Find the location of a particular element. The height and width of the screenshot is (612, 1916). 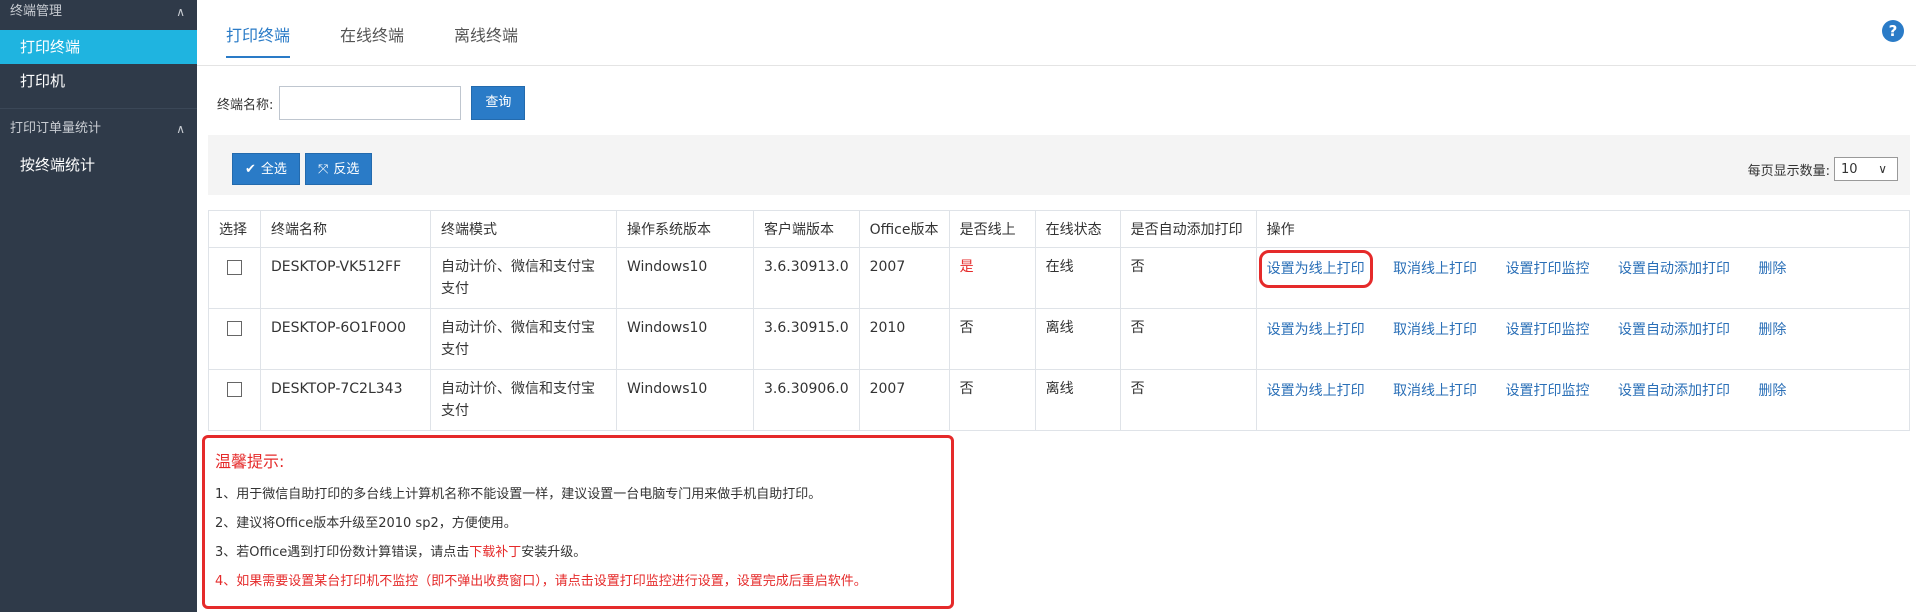

cell-name: DESKTOP-6O1F0O0 is located at coordinates (345, 339).